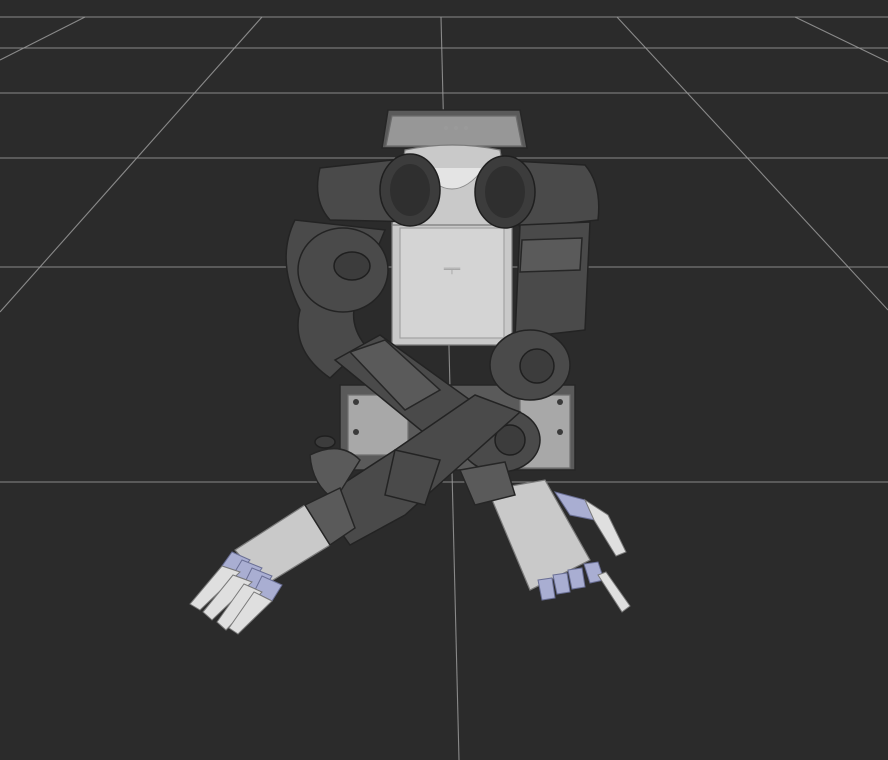 This screenshot has width=888, height=760. I want to click on robot-head, so click(454, 129).